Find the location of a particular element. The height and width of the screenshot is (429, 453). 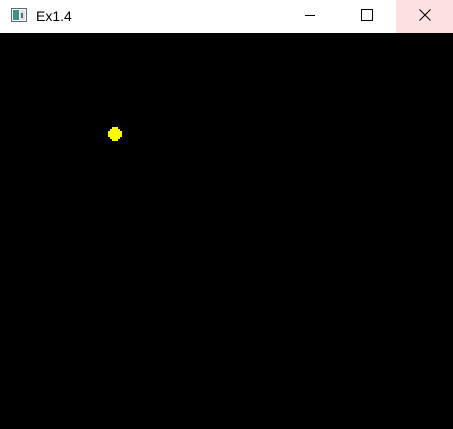

maximize-button is located at coordinates (366, 16).